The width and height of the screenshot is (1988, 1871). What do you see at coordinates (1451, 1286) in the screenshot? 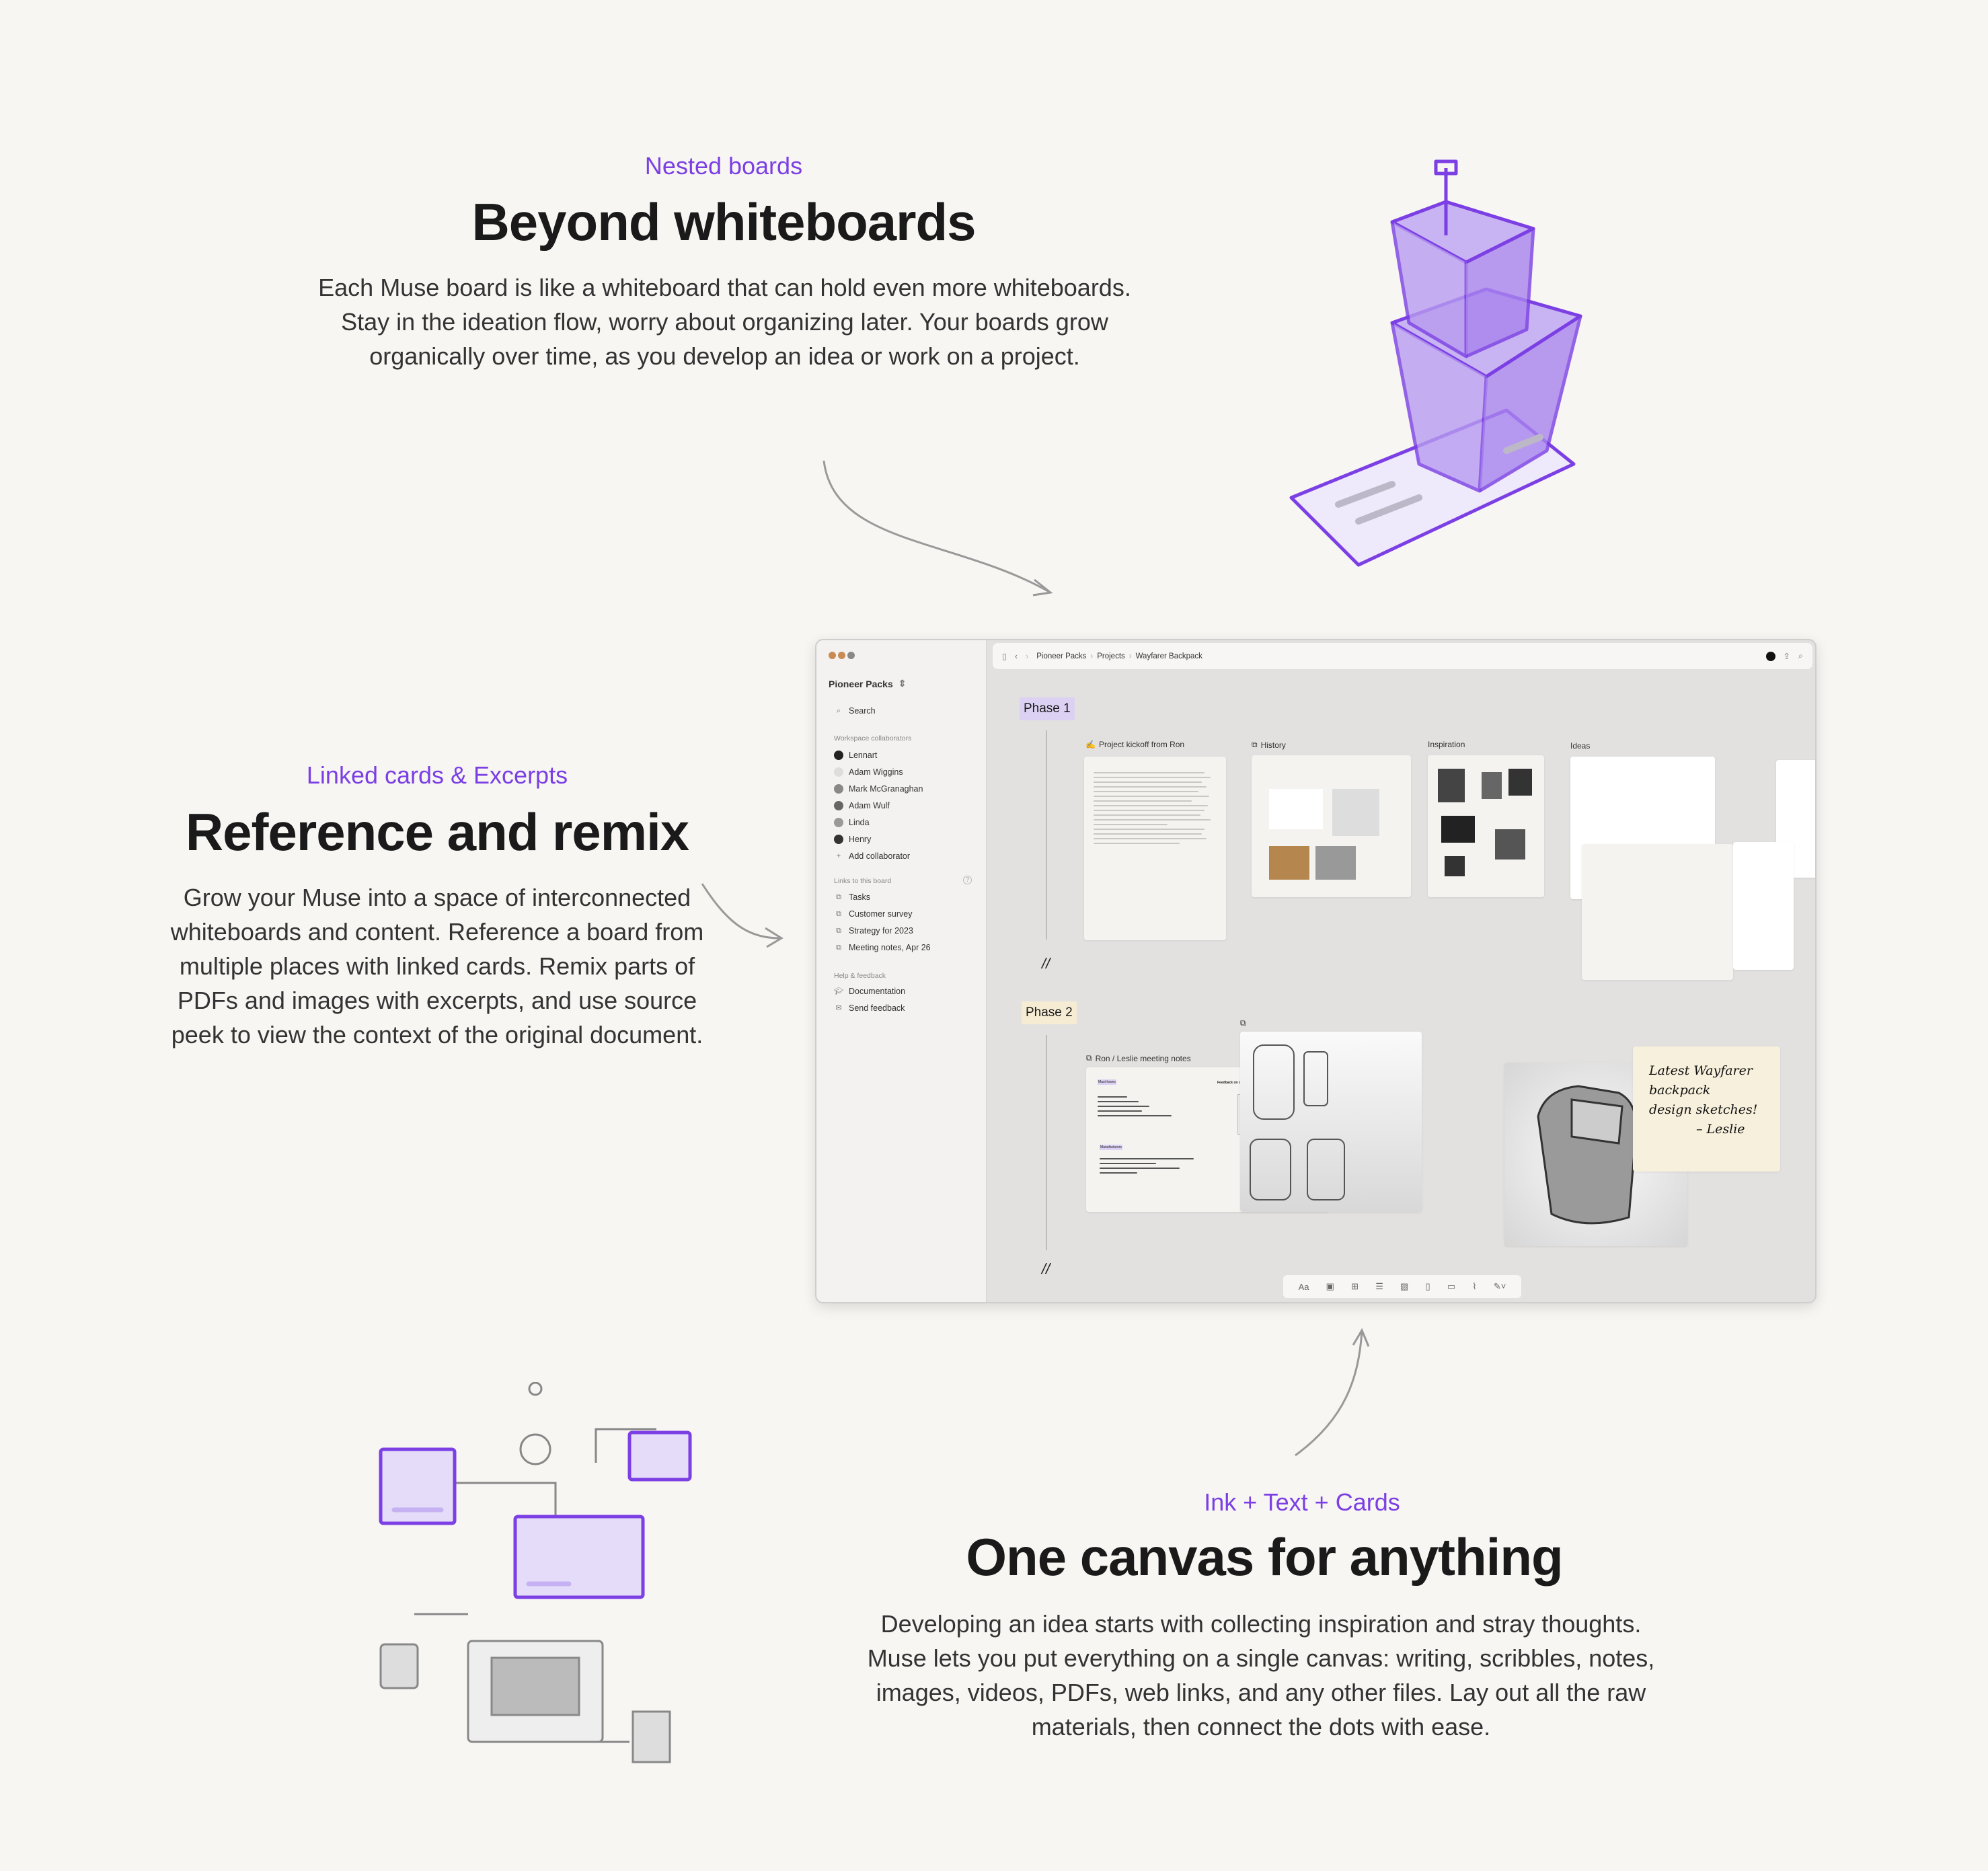
I see `comment-tool-icon: ▭` at bounding box center [1451, 1286].